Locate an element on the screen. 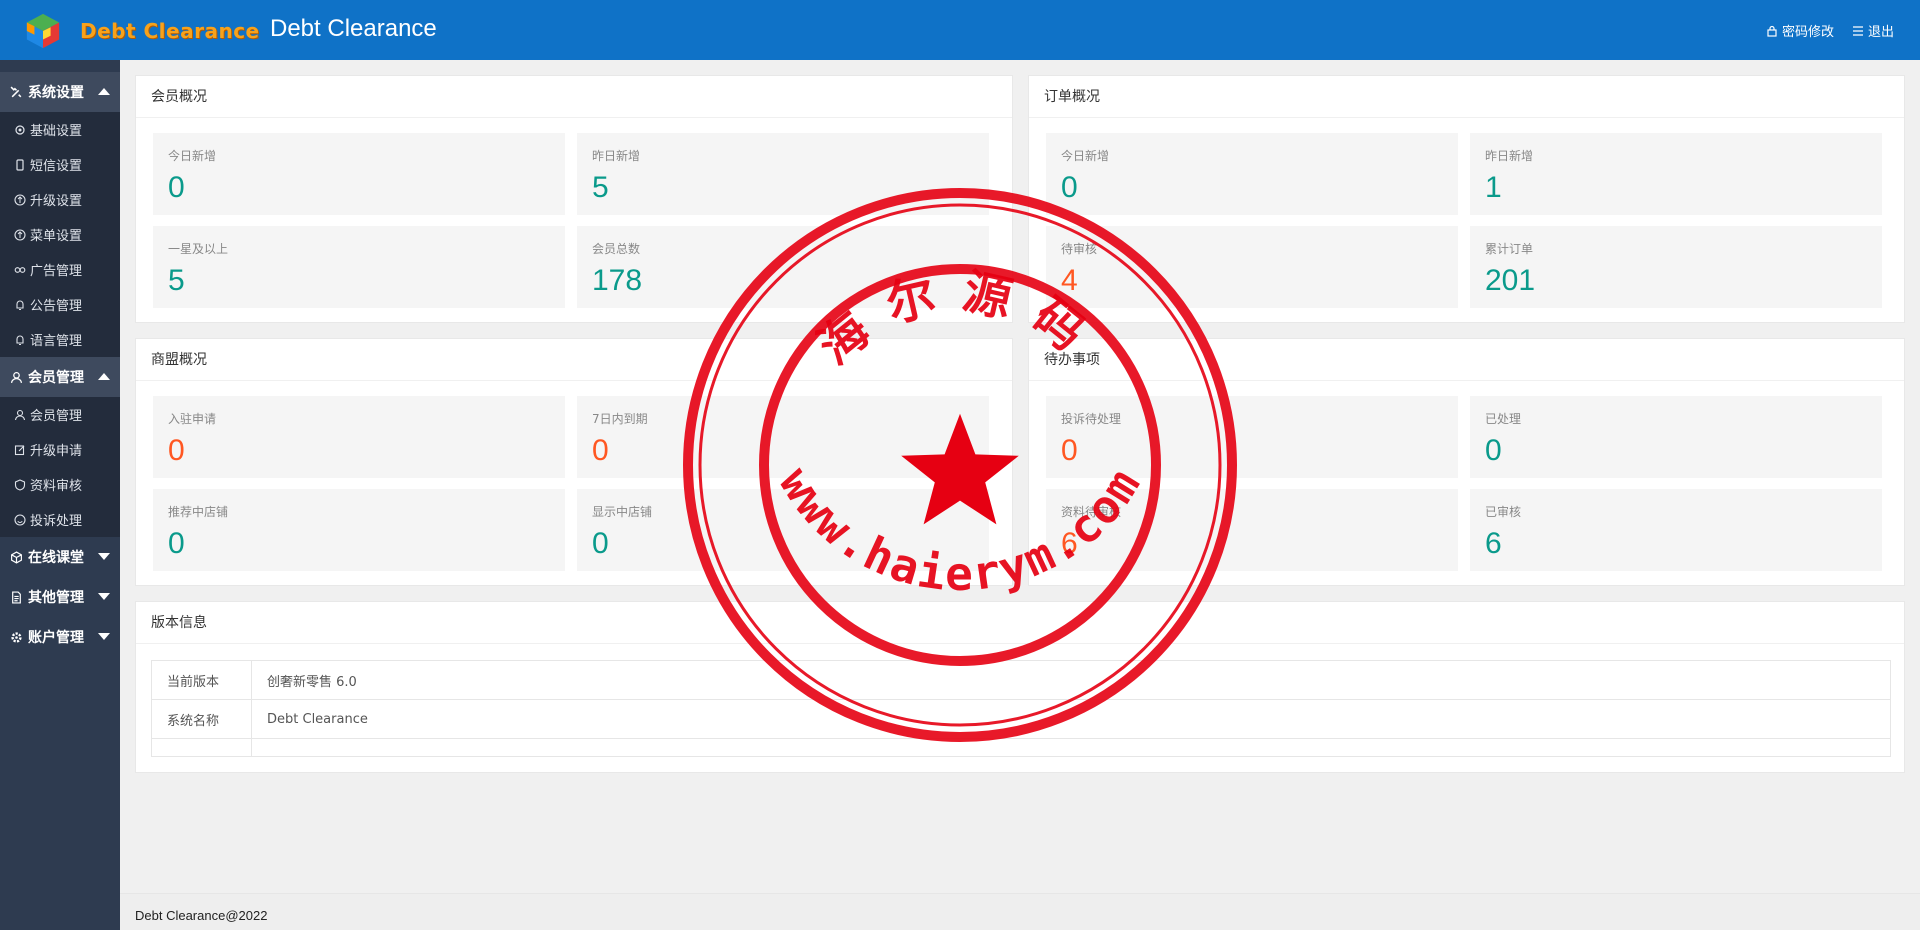  change-password-link: 密码修改 is located at coordinates (1800, 30).